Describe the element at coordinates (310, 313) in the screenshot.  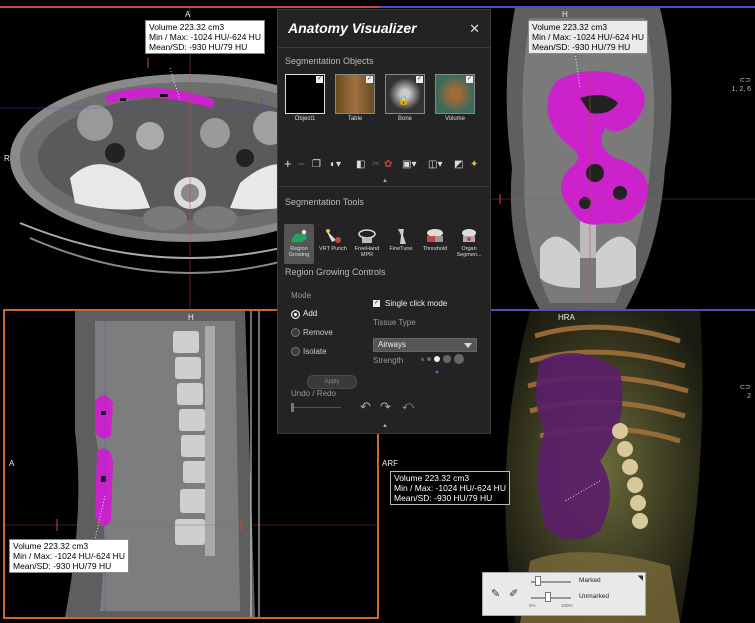
I see `mode-add-label: Add` at that location.